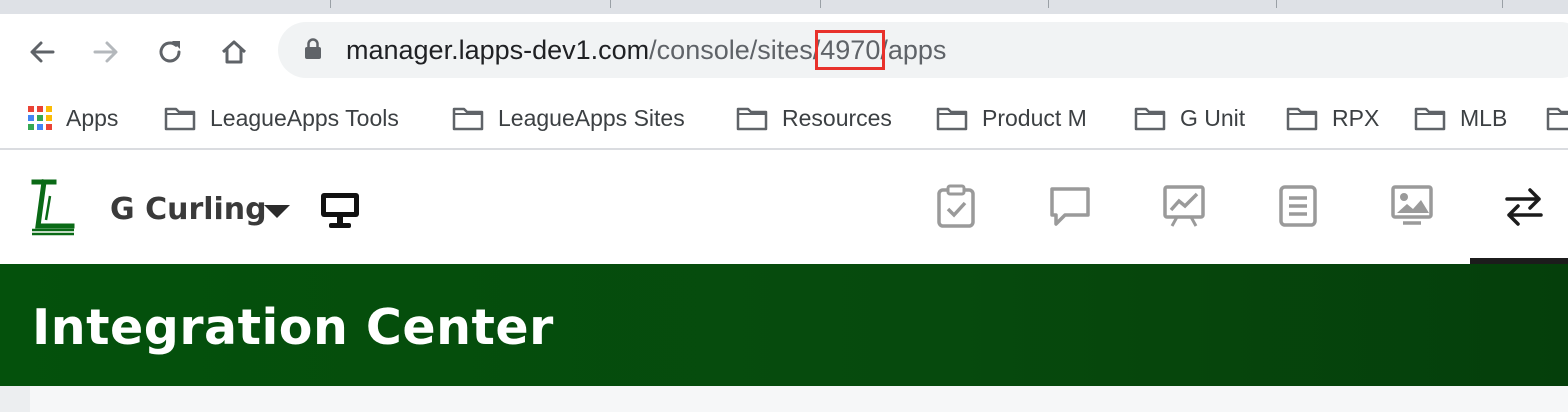 This screenshot has width=1568, height=412. What do you see at coordinates (913, 50) in the screenshot?
I see `url-path: /apps` at bounding box center [913, 50].